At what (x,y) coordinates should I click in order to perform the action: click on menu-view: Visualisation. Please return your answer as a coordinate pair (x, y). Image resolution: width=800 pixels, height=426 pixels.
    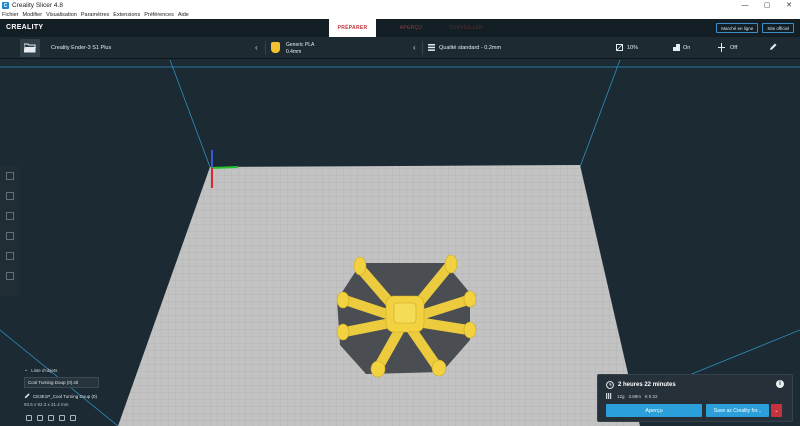
    Looking at the image, I should click on (61, 15).